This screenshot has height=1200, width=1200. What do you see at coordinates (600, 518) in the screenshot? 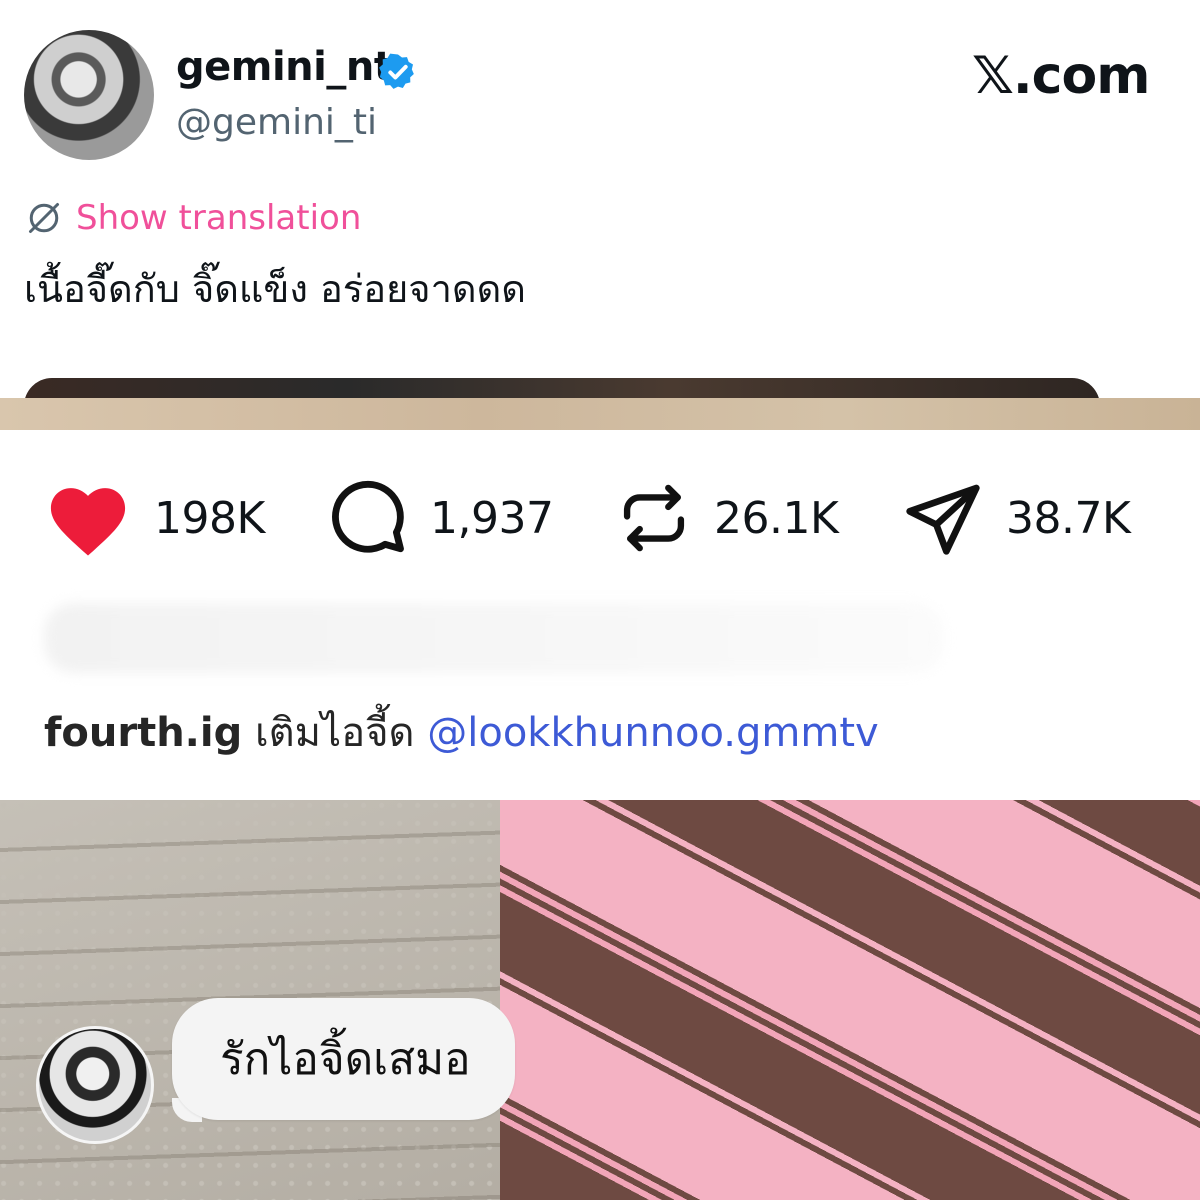
I see `engagement-stats: 198K 1,937 26.1K 38.7K` at bounding box center [600, 518].